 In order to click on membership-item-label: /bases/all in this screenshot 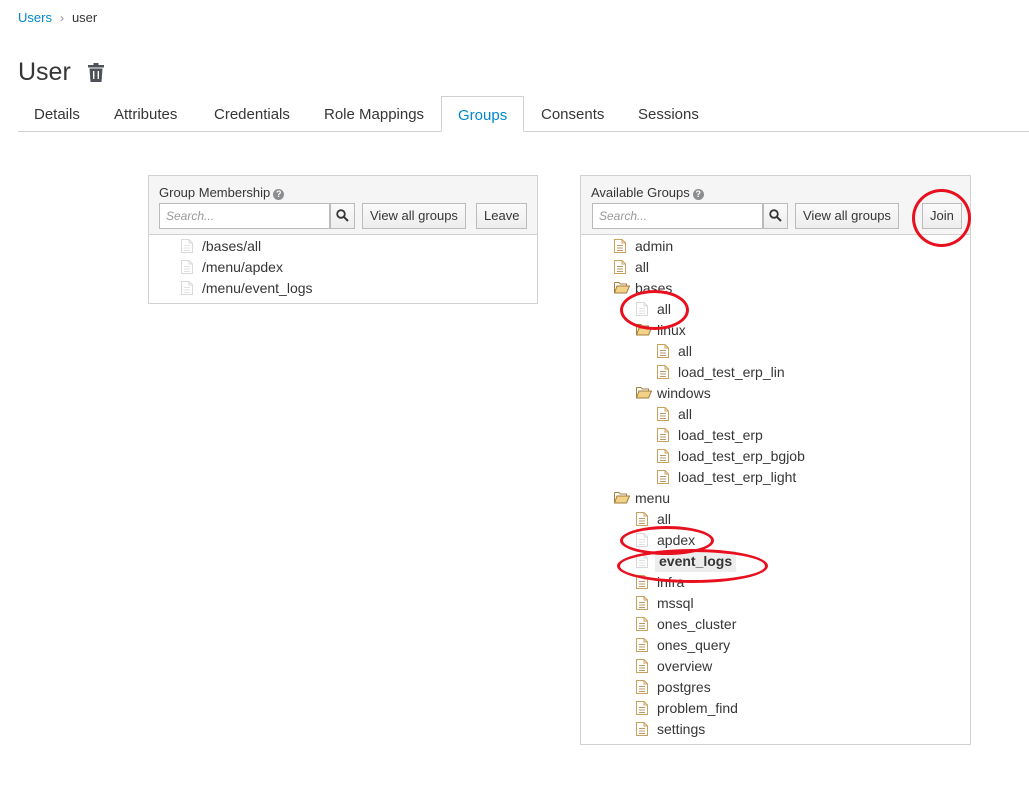, I will do `click(232, 246)`.